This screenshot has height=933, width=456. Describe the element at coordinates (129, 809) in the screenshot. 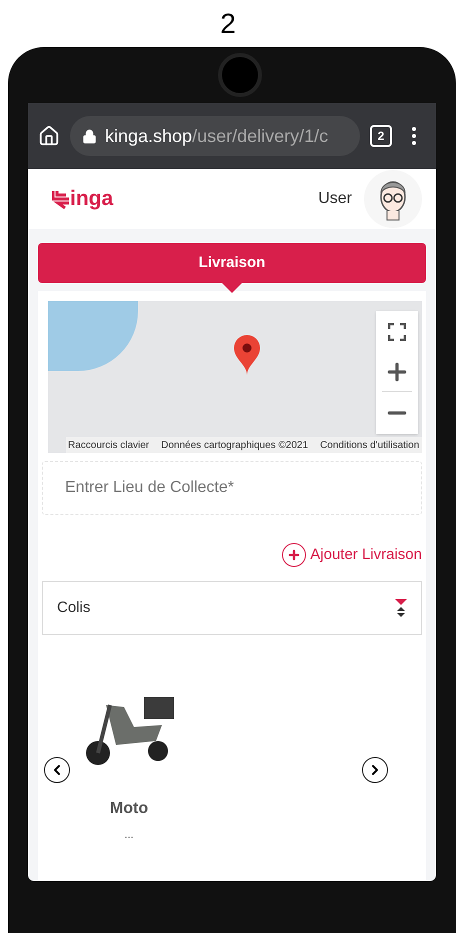

I see `vehicle-name: Moto` at that location.